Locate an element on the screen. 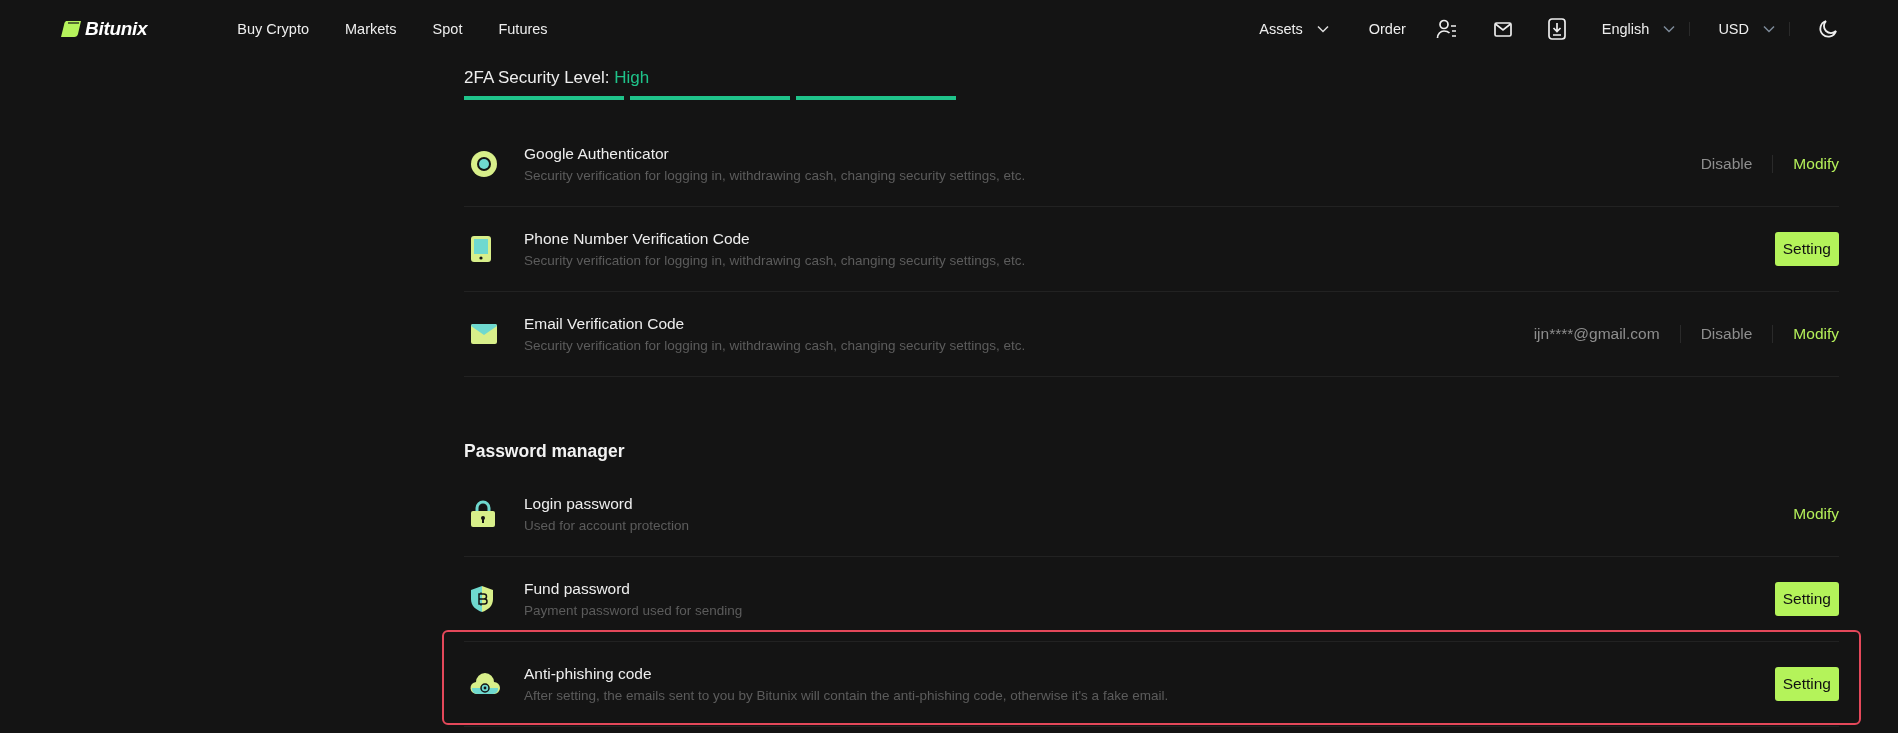  mail-icon is located at coordinates (1502, 29).